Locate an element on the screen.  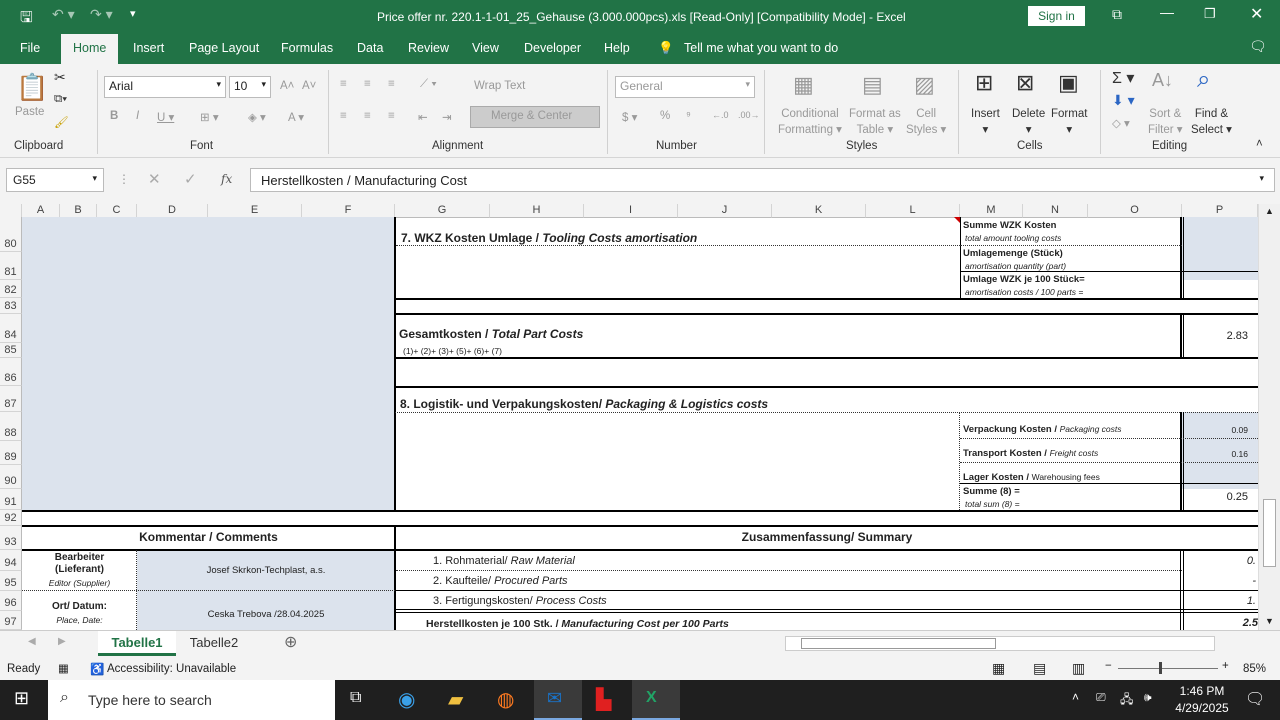
tab-file: File is located at coordinates (30, 48).